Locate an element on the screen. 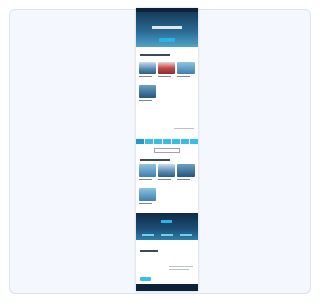  category-tabs is located at coordinates (167, 141).